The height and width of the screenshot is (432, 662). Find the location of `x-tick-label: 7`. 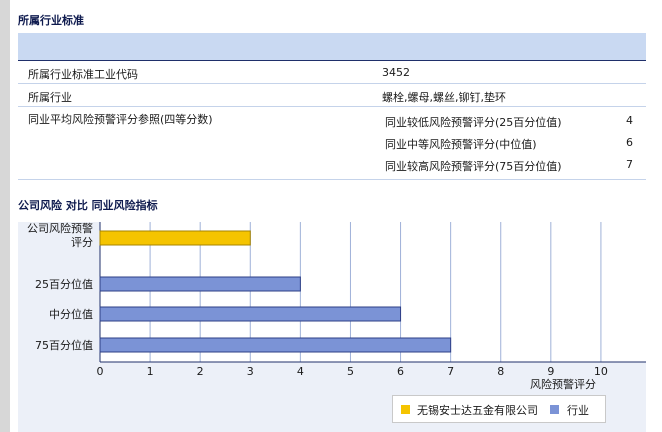

x-tick-label: 7 is located at coordinates (450, 371).